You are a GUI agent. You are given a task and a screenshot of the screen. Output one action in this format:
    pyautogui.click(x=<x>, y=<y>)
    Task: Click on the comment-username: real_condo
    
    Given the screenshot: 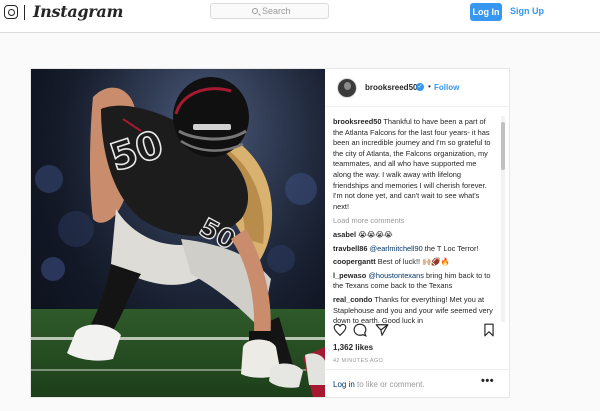 What is the action you would take?
    pyautogui.click(x=352, y=299)
    